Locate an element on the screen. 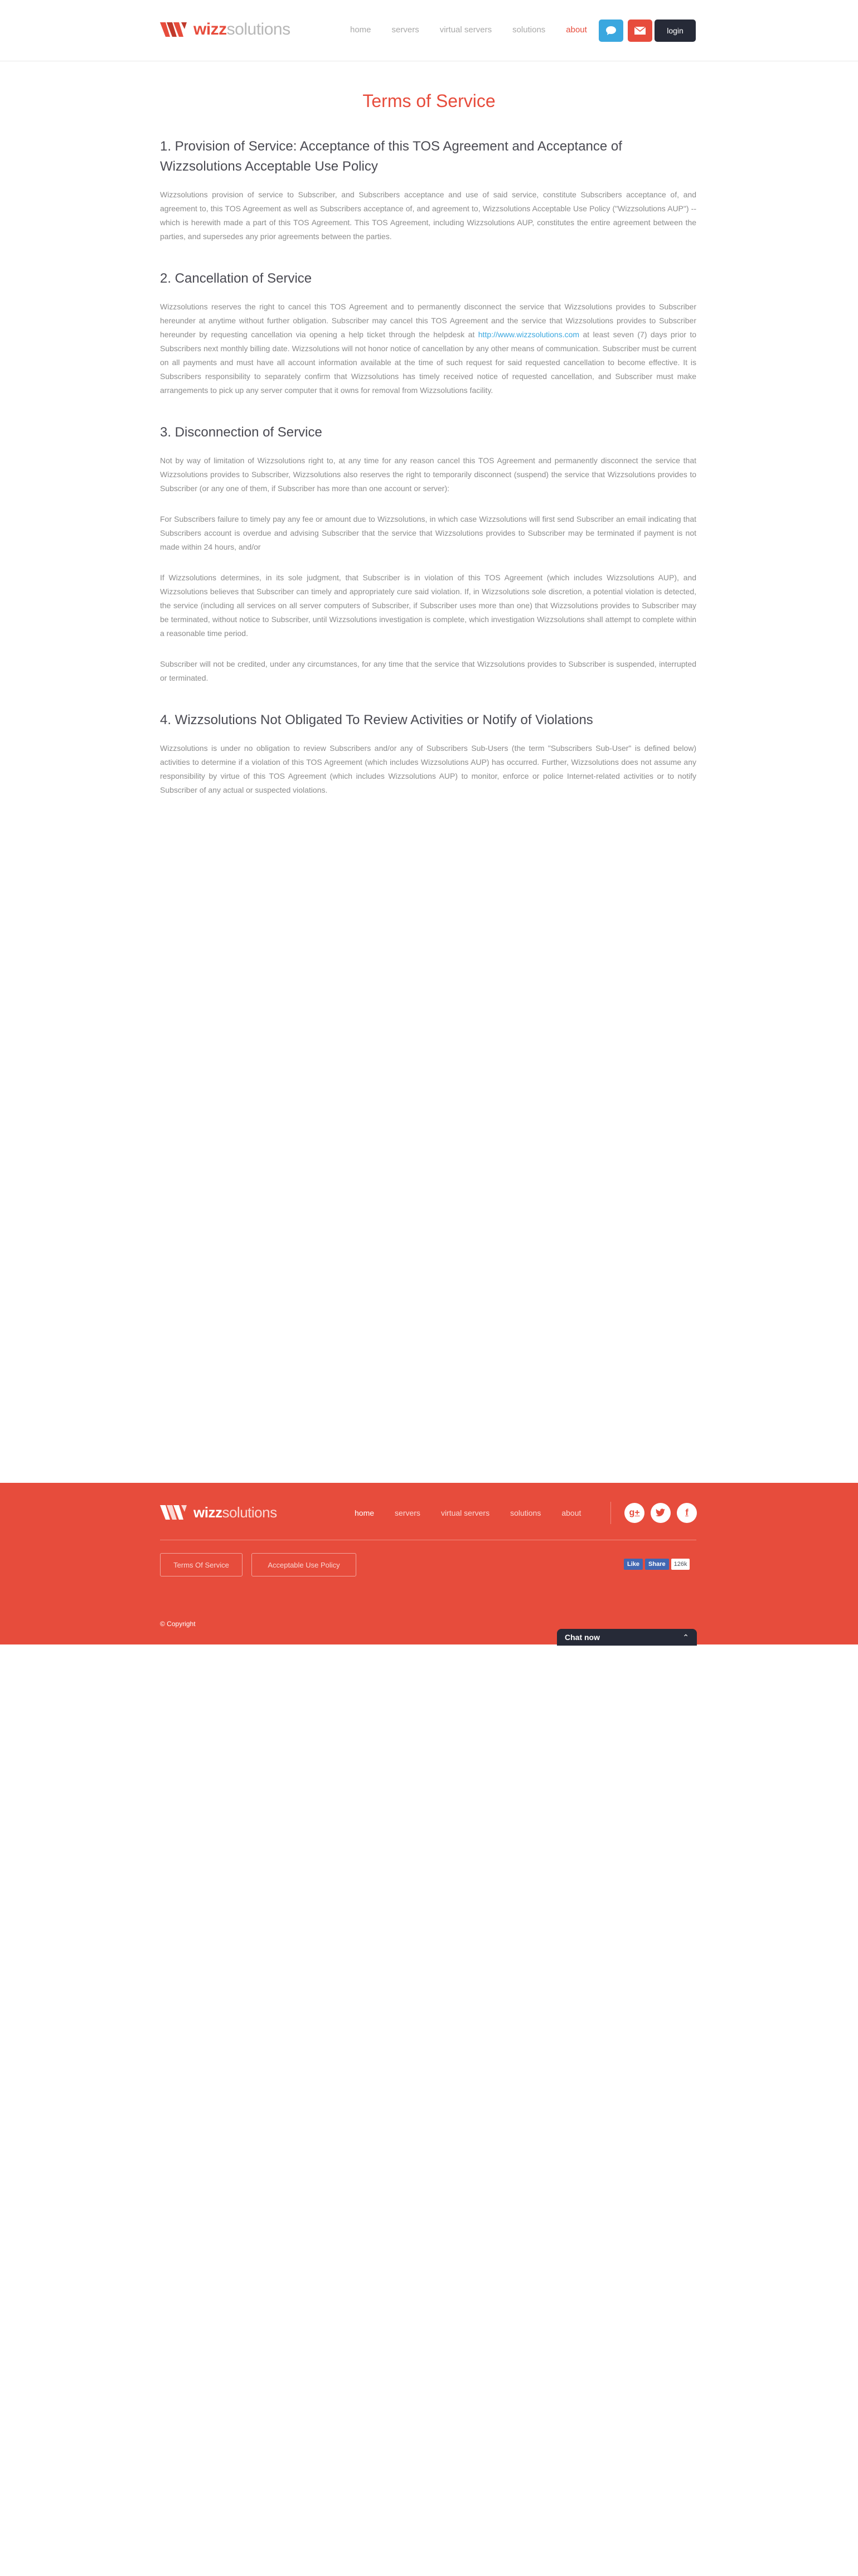 Image resolution: width=858 pixels, height=2576 pixels. nav-virtual-servers: virtual servers is located at coordinates (466, 30).